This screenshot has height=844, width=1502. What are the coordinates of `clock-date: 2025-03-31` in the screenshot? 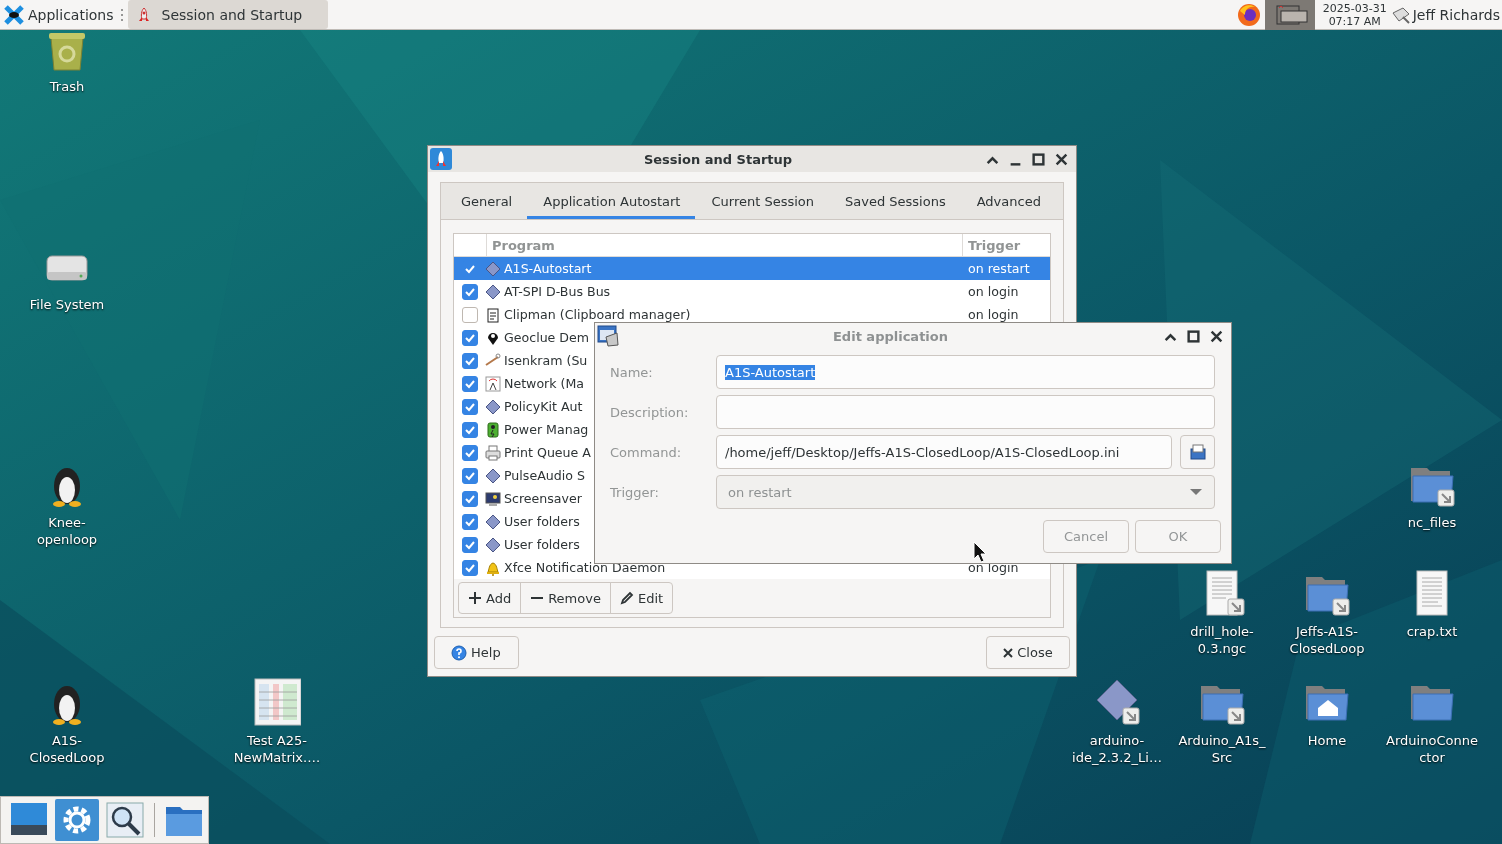 It's located at (1354, 8).